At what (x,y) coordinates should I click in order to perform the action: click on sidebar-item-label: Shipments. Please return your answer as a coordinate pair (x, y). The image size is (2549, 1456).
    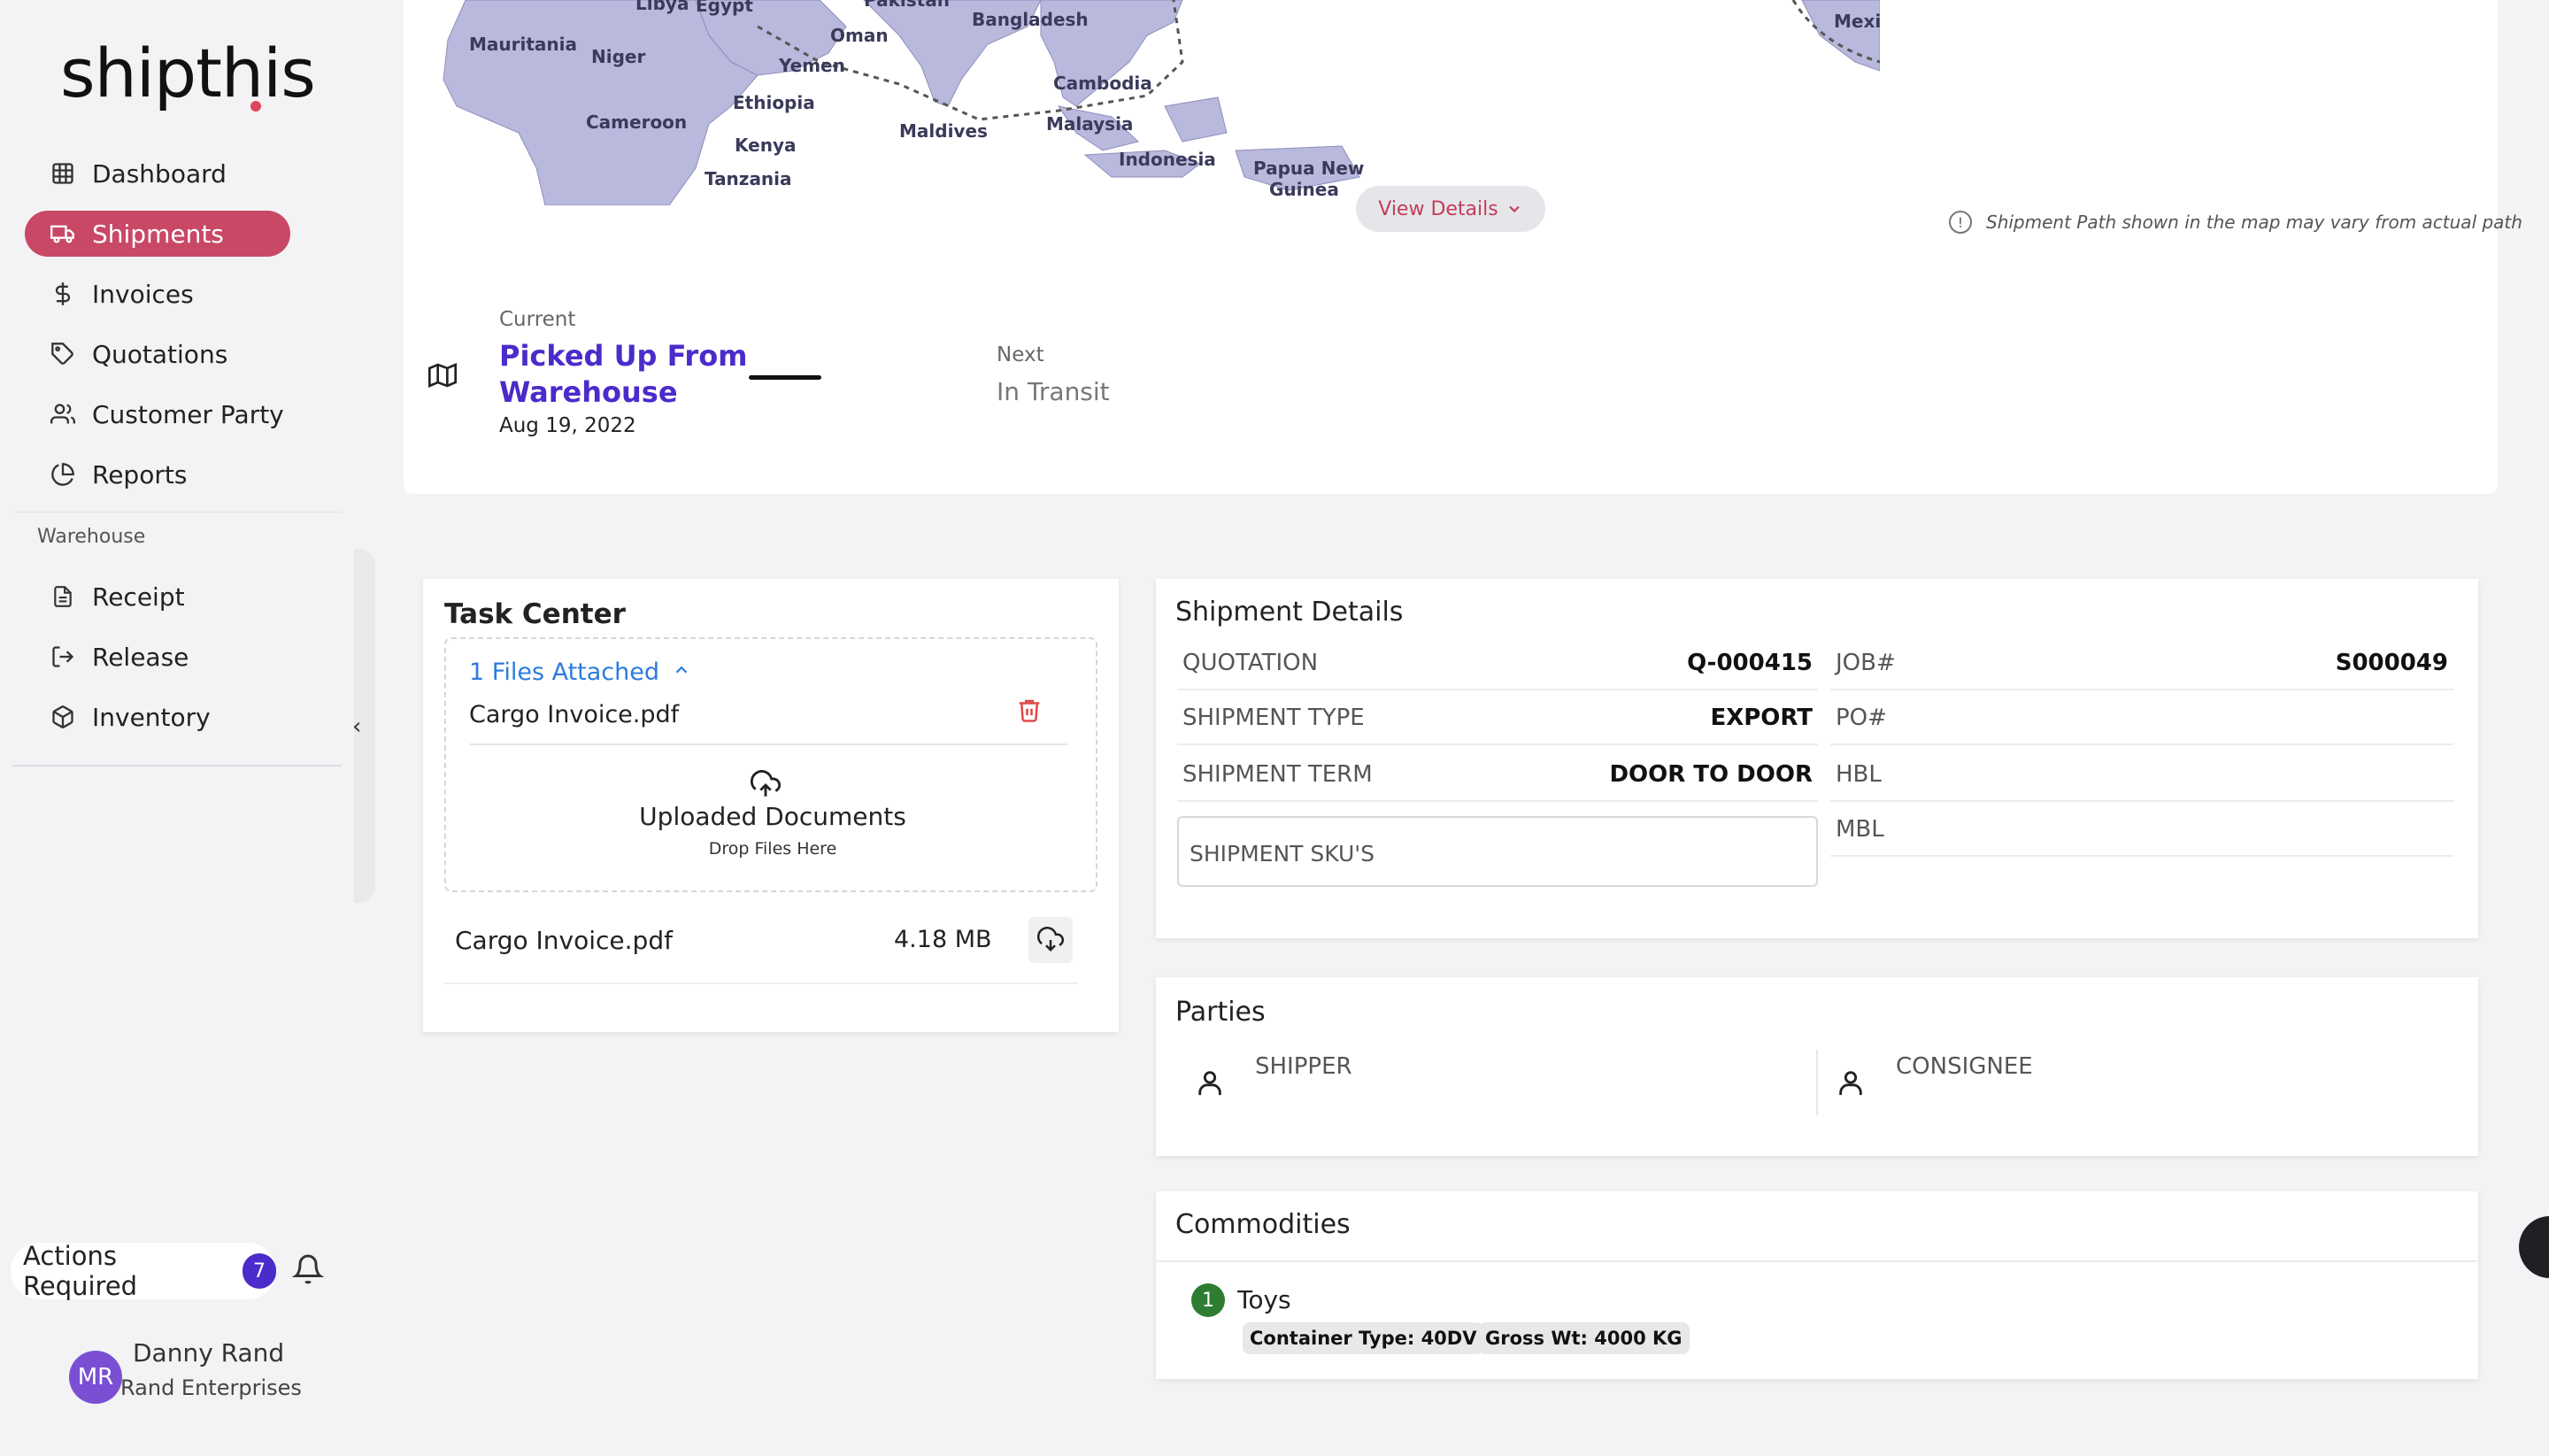
    Looking at the image, I should click on (158, 234).